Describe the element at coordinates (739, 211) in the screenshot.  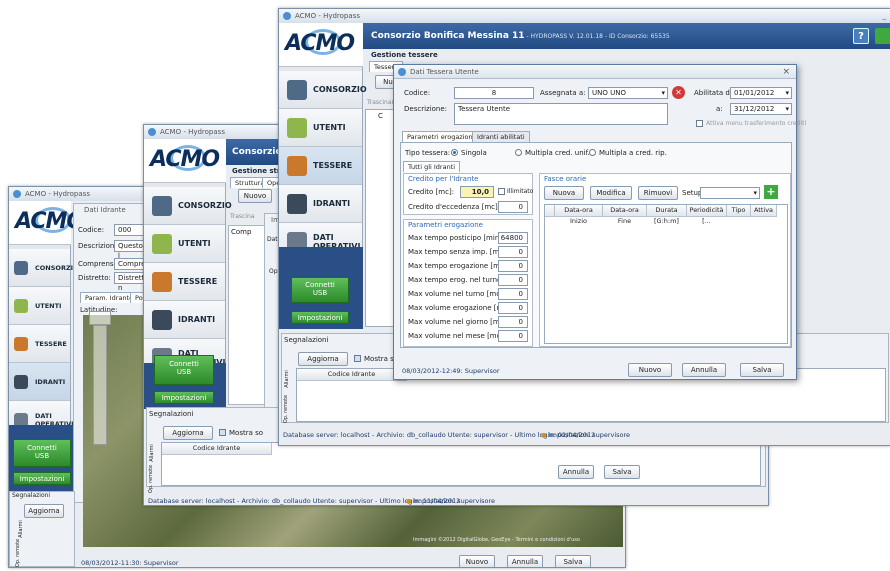
I see `col-header: Tipo` at that location.